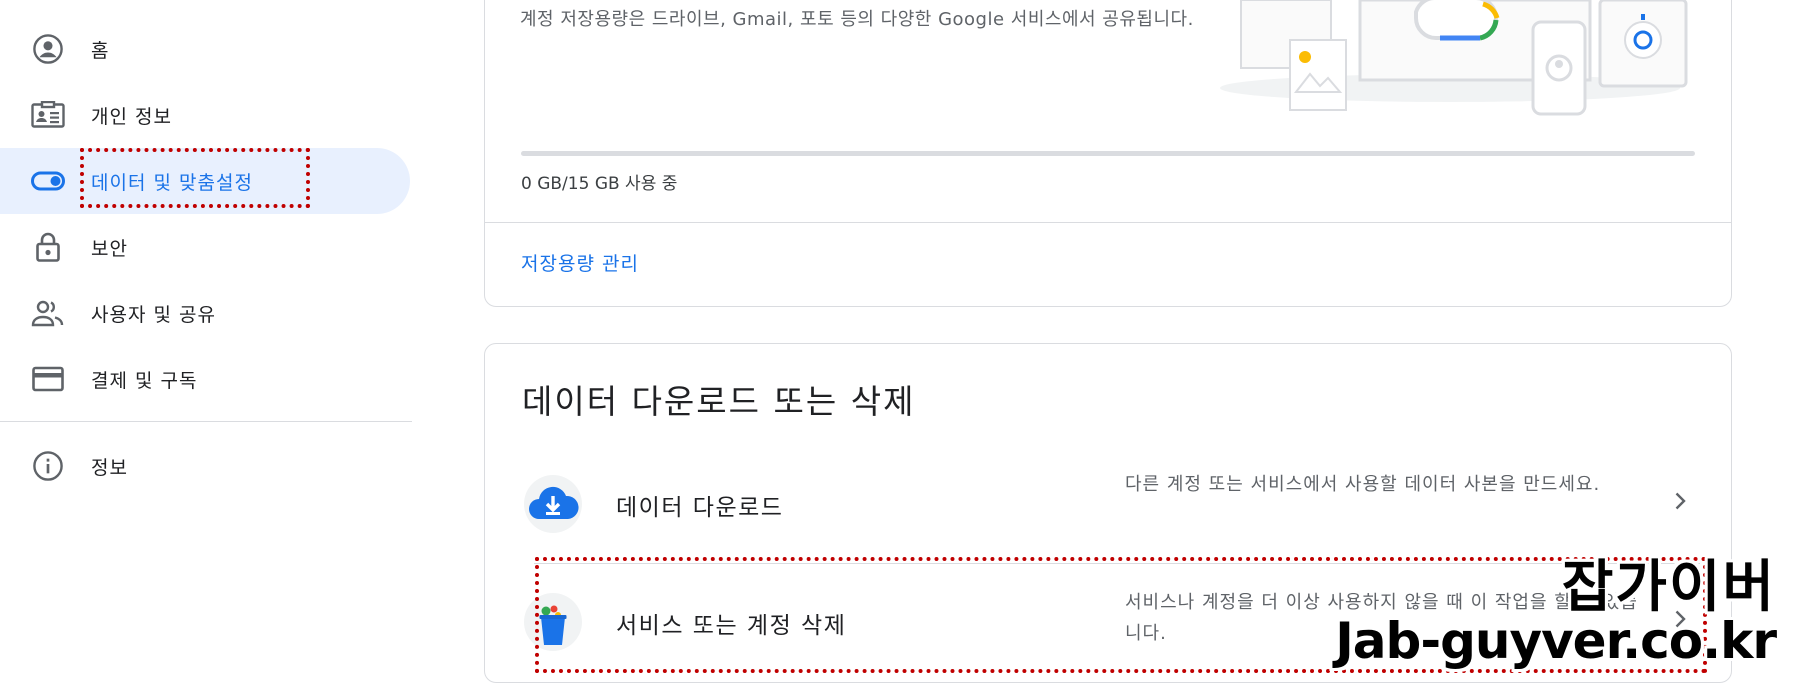  What do you see at coordinates (1108, 153) in the screenshot?
I see `storage-progress-bar` at bounding box center [1108, 153].